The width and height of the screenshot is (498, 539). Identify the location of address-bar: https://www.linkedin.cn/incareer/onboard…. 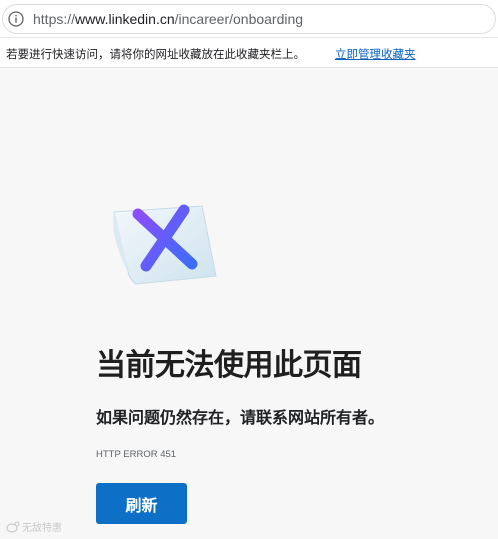
(249, 19).